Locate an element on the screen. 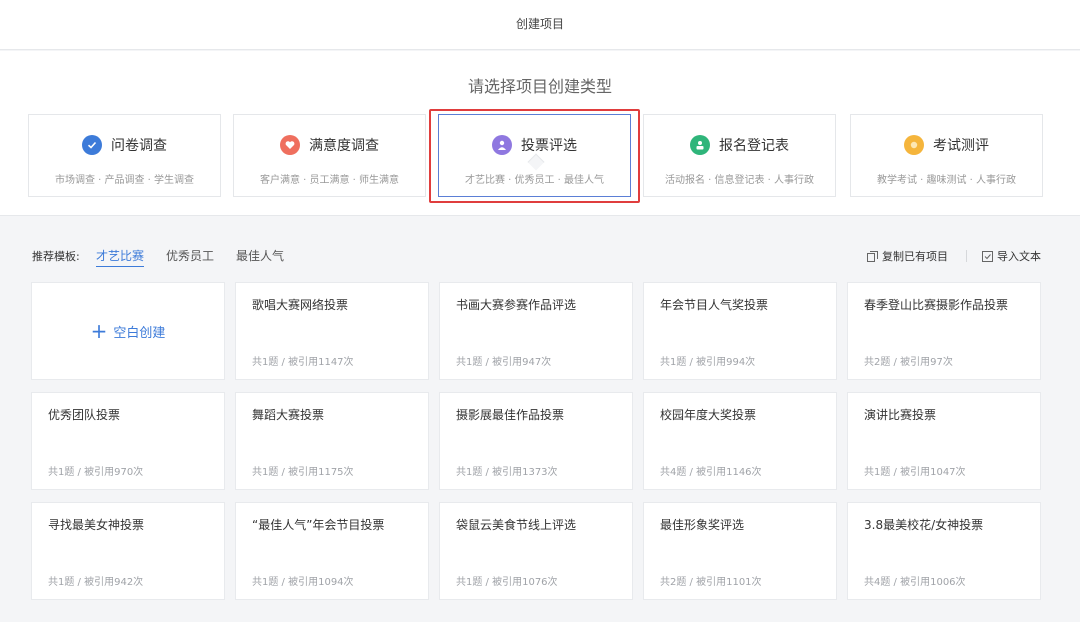 The image size is (1080, 622). template-card-title: 歌唱大赛网络投票 is located at coordinates (300, 305).